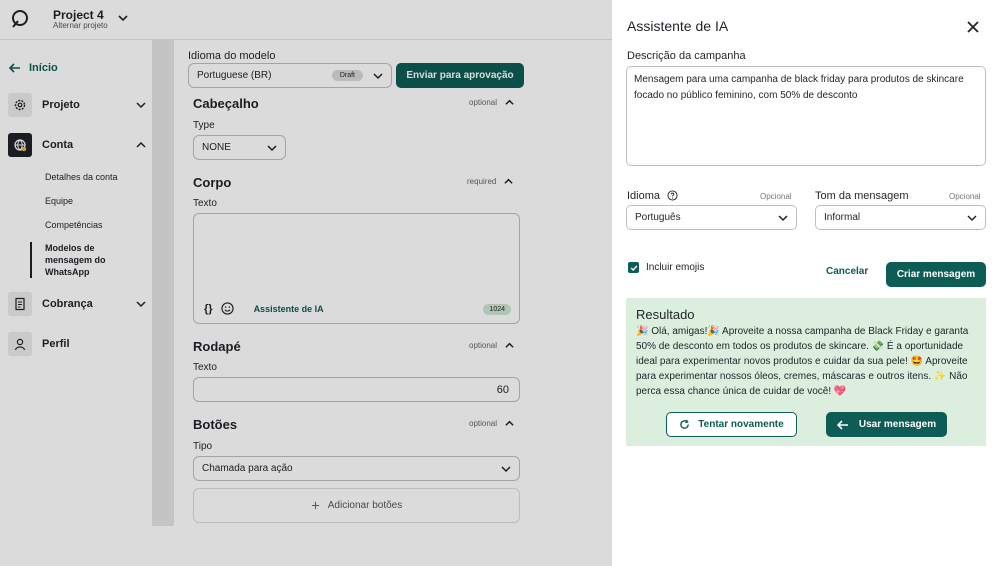 The height and width of the screenshot is (566, 999). I want to click on refresh-icon, so click(685, 424).